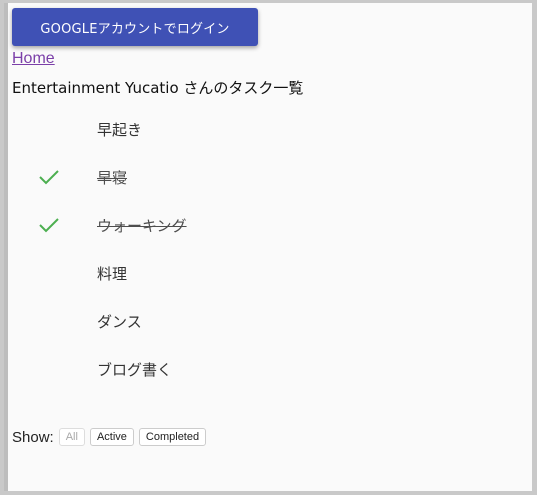  I want to click on google-login-button: GOOGLEアカウントでログイン, so click(135, 27).